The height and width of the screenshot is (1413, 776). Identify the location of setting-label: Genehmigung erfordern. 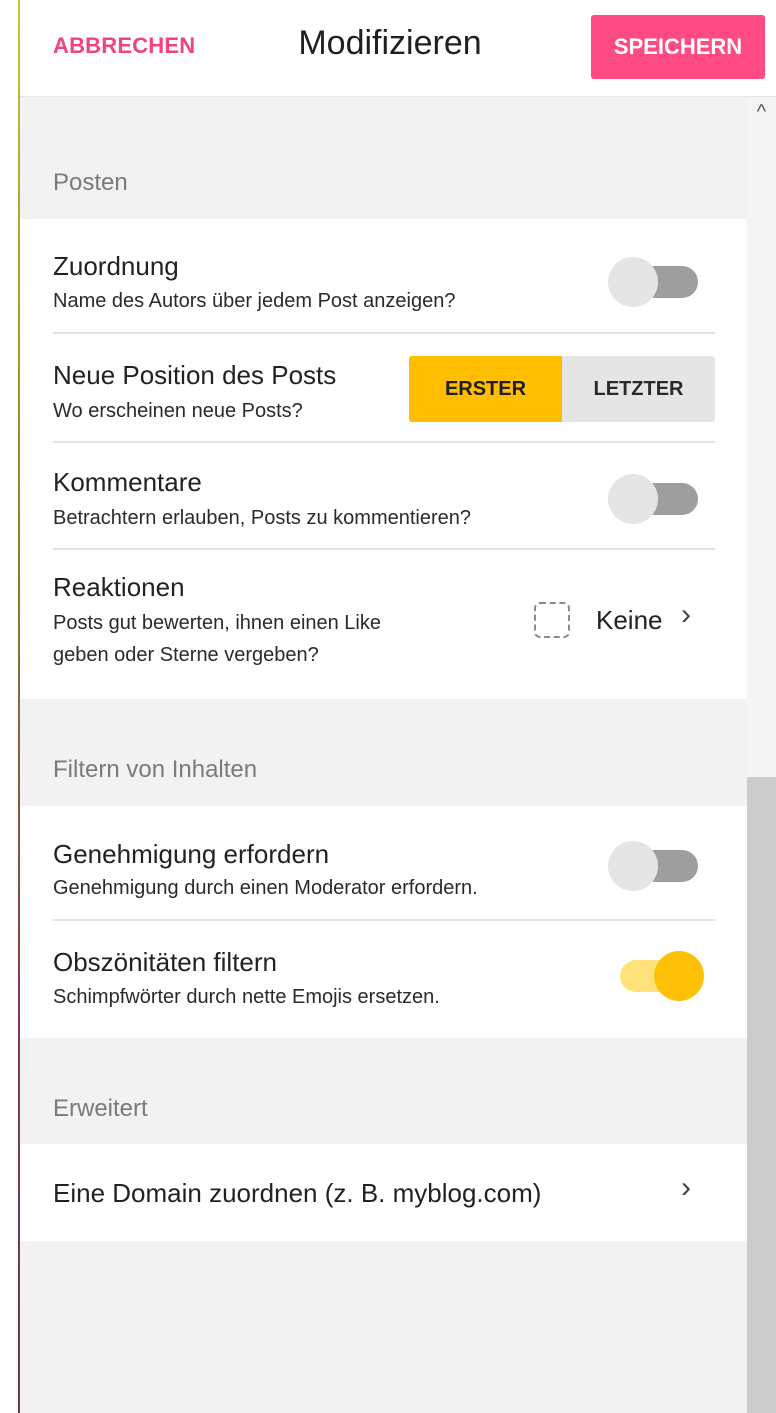
(191, 854).